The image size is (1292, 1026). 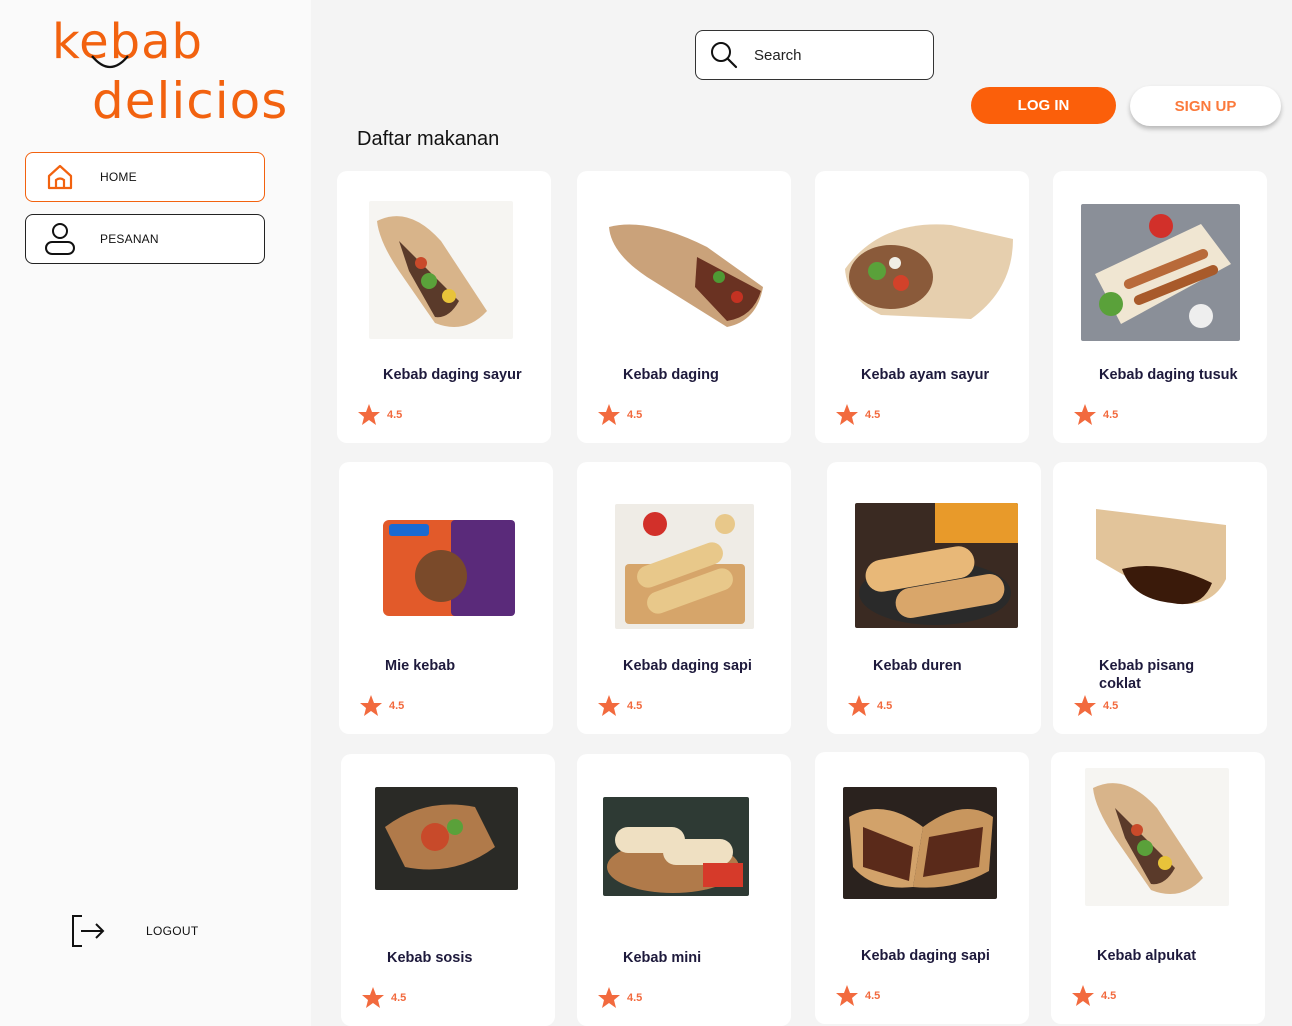 I want to click on food-card: Kebab daging 4.5, so click(x=684, y=307).